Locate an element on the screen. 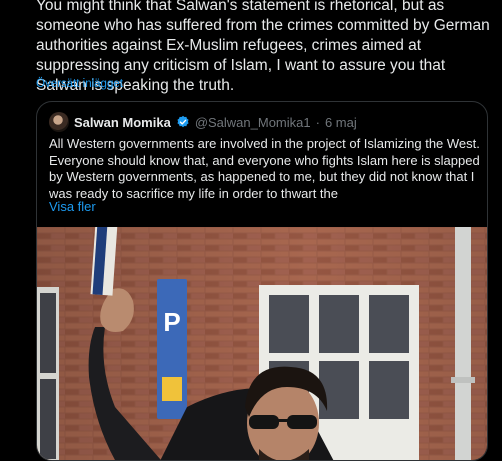 This screenshot has height=461, width=502. post-date: 6 maj is located at coordinates (341, 122).